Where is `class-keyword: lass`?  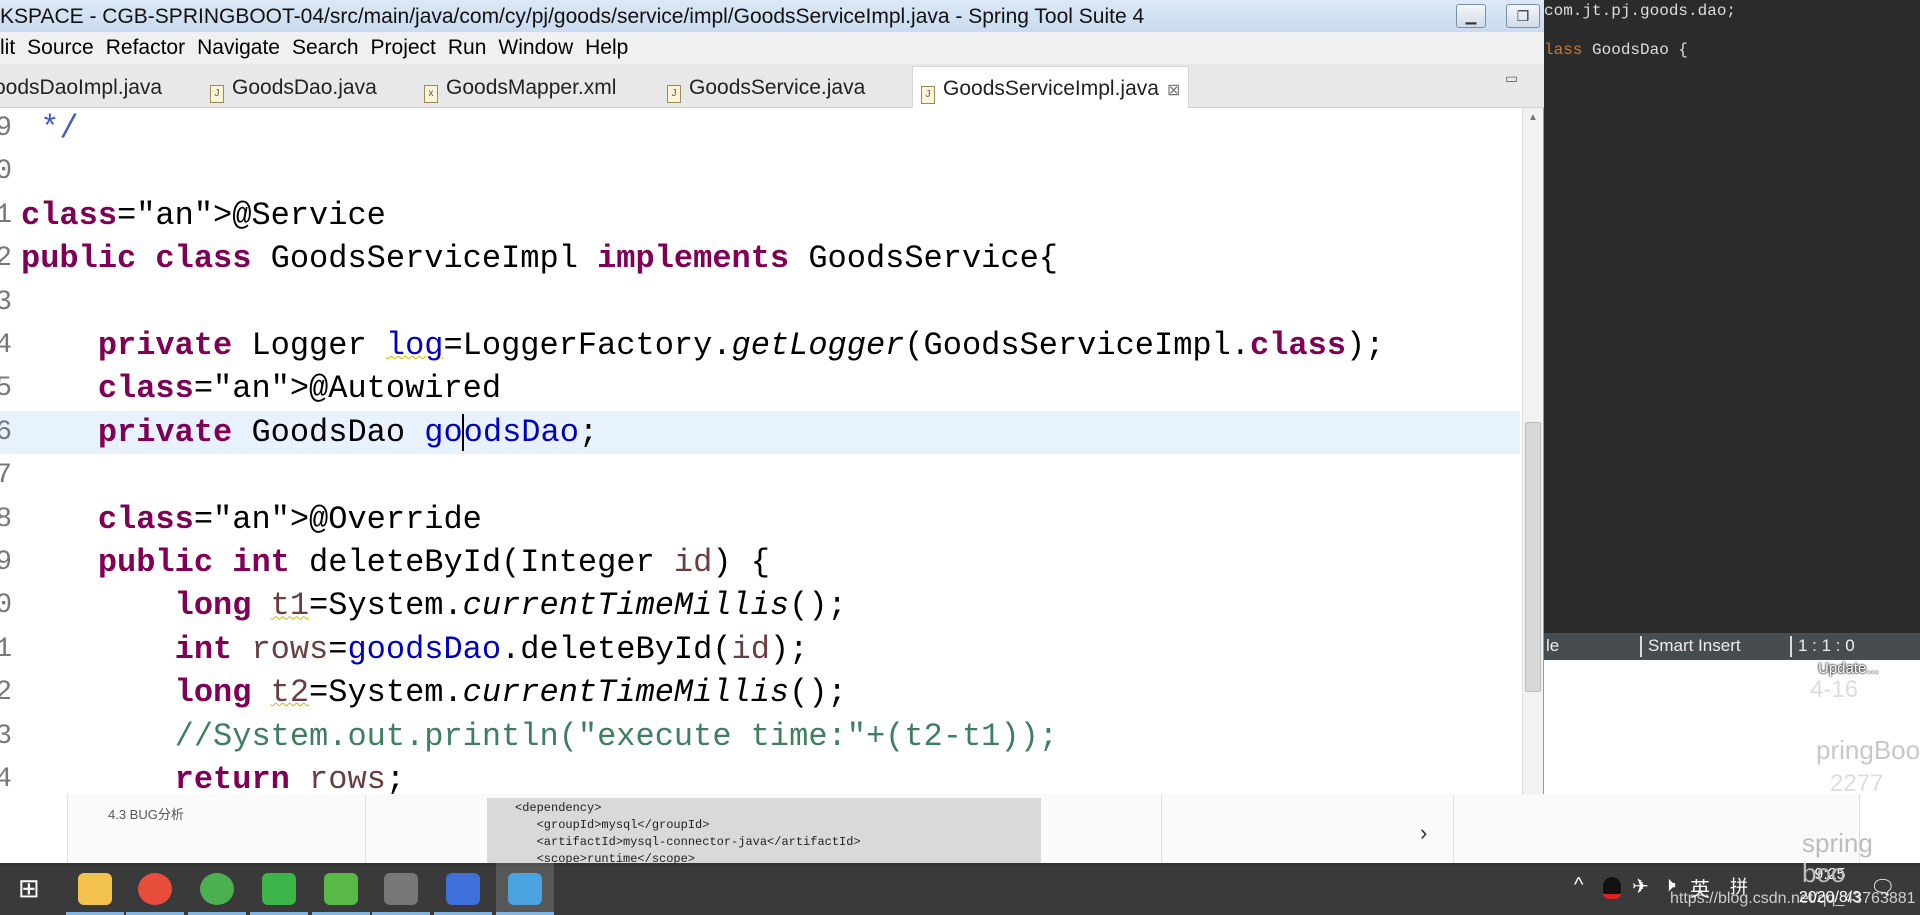
class-keyword: lass is located at coordinates (1563, 50).